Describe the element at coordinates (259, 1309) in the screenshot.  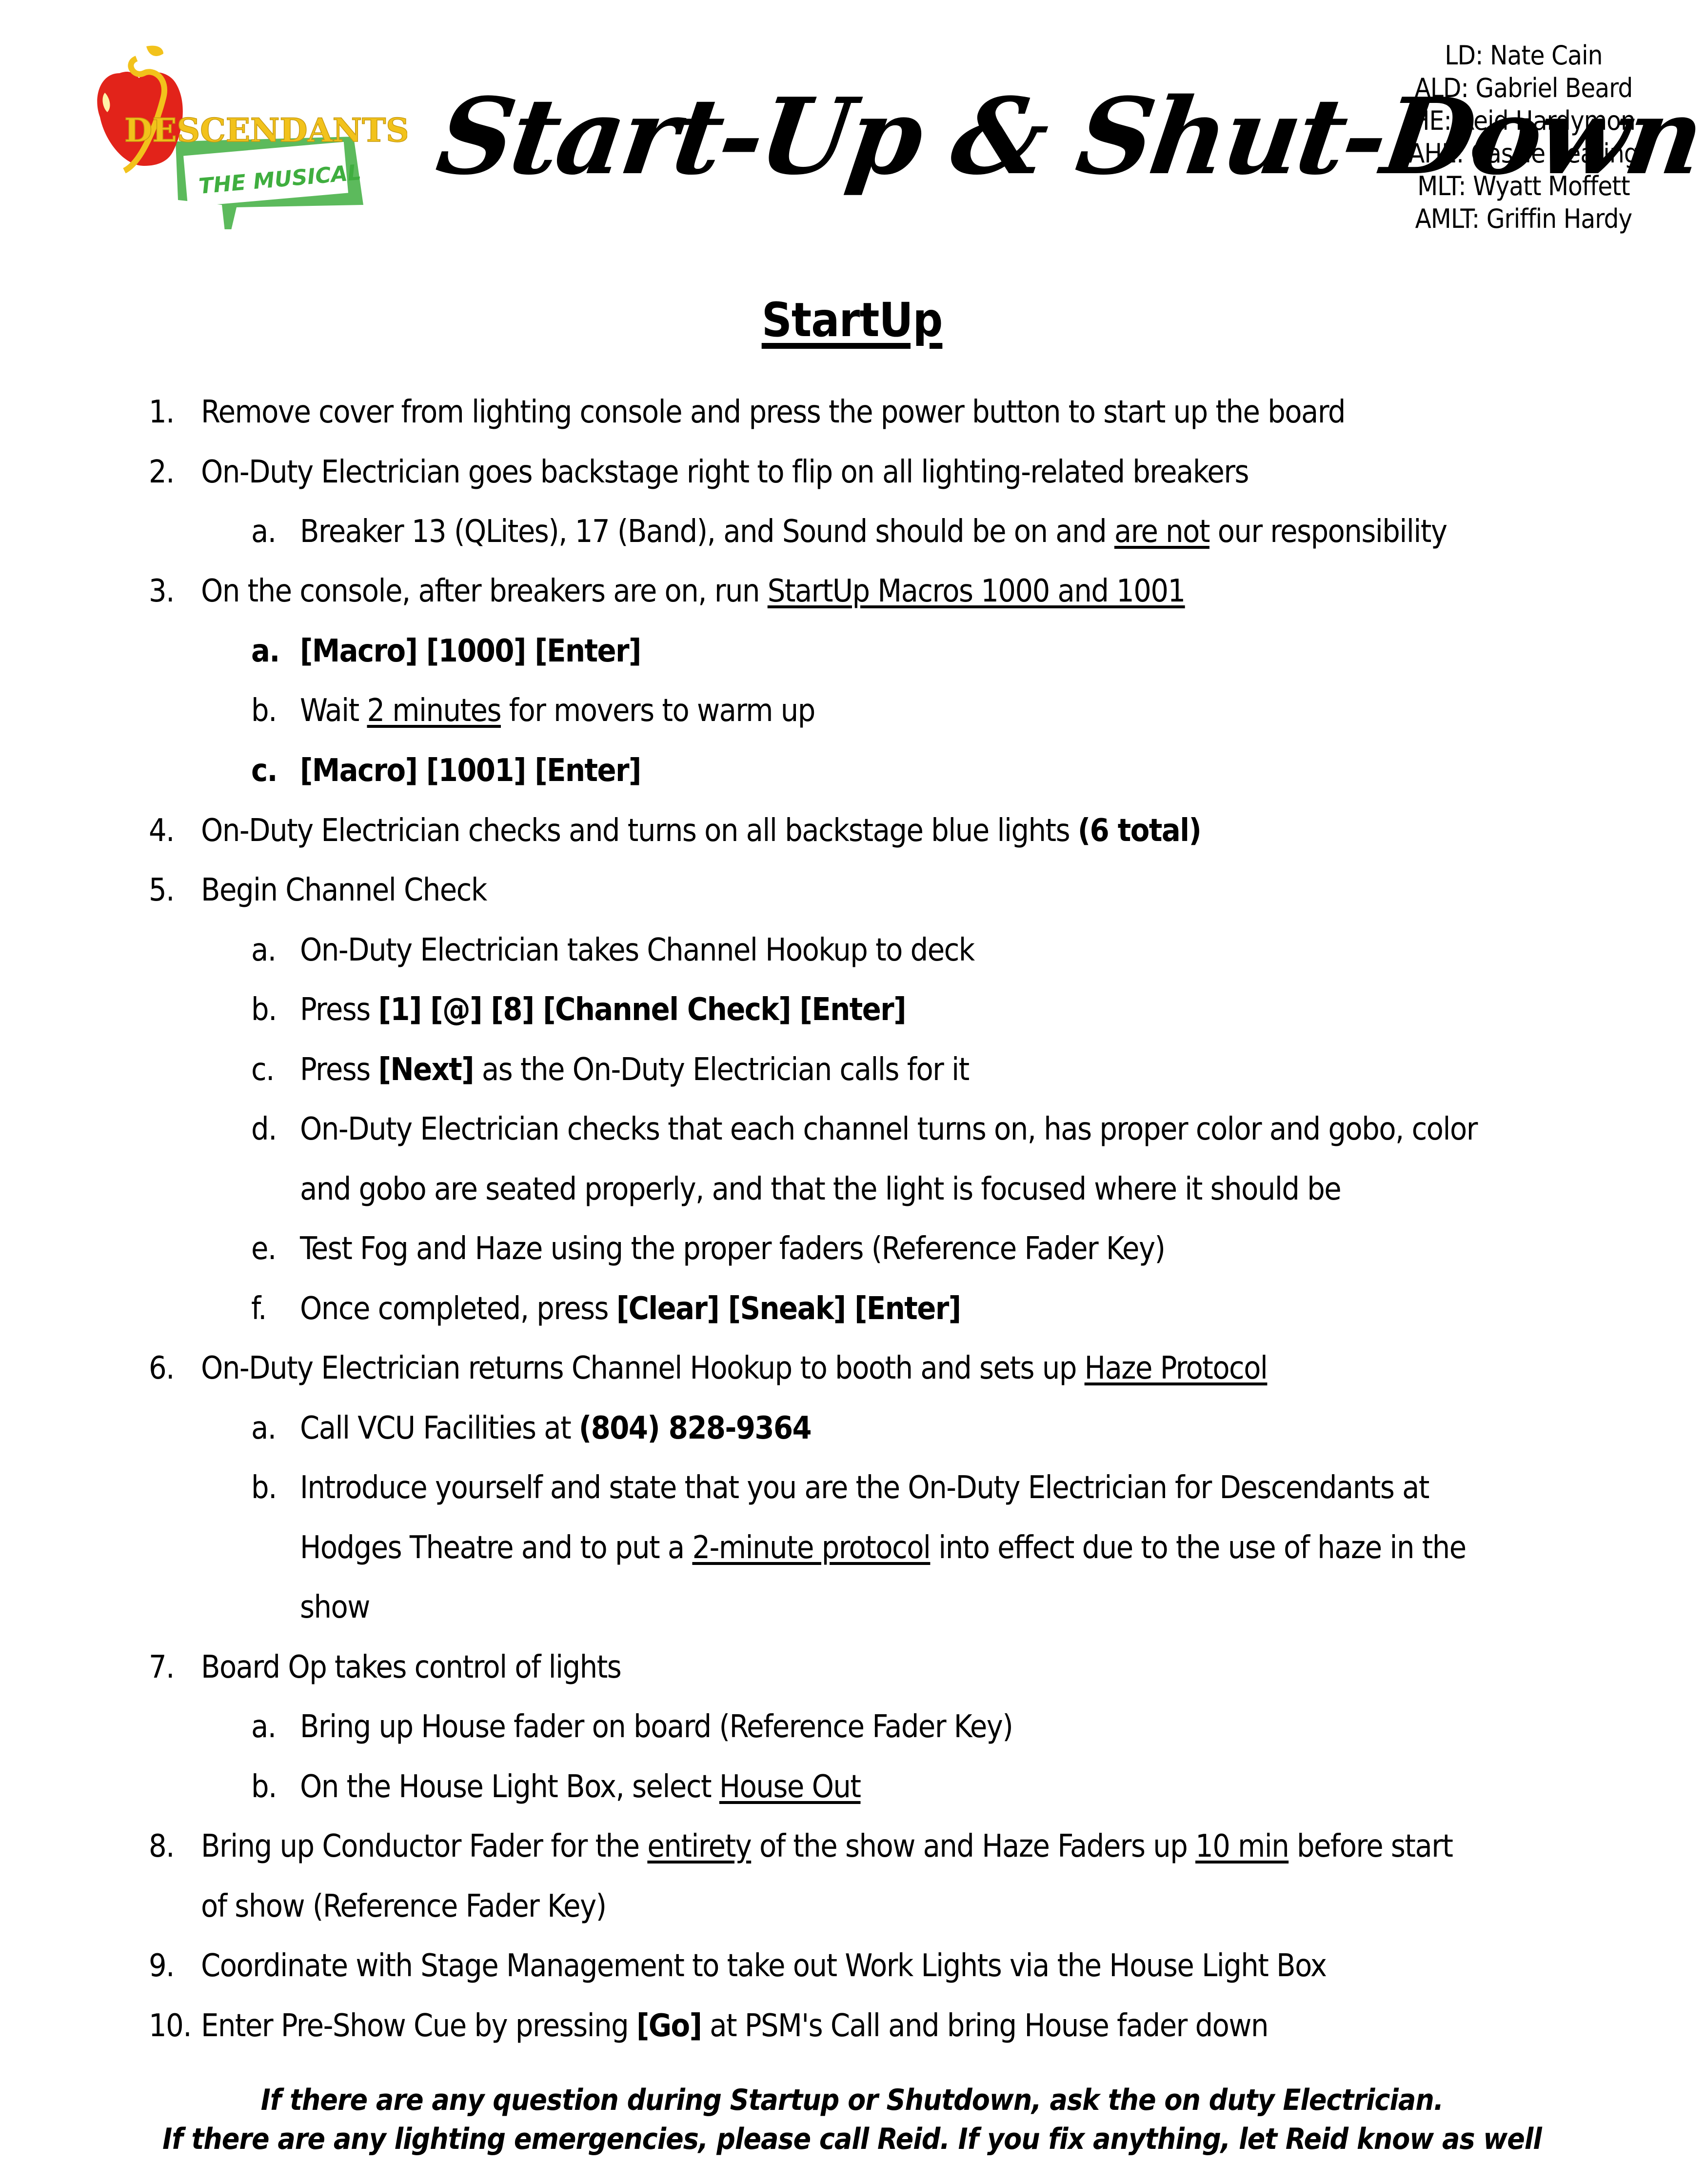
I see `substep-letter: f.` at that location.